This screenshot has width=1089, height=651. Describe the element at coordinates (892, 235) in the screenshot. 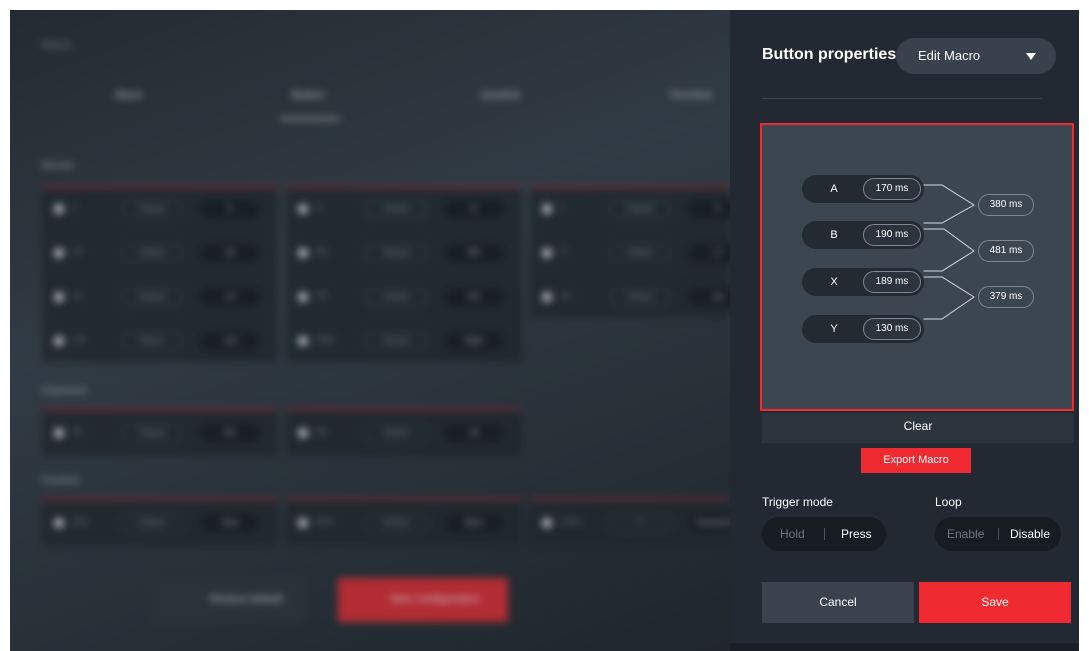

I see `macro-key-duration: 190 ms` at that location.